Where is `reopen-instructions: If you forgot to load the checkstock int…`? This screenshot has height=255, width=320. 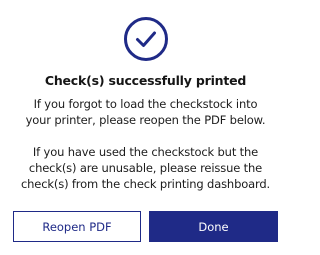
reopen-instructions: If you forgot to load the checkstock int… is located at coordinates (145, 112).